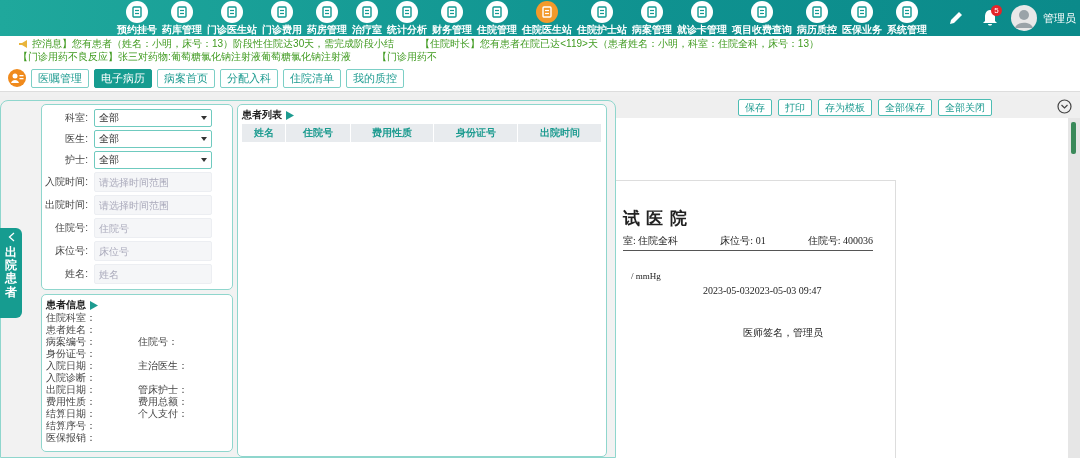  What do you see at coordinates (71, 330) in the screenshot?
I see `info-label: 患者姓名：` at bounding box center [71, 330].